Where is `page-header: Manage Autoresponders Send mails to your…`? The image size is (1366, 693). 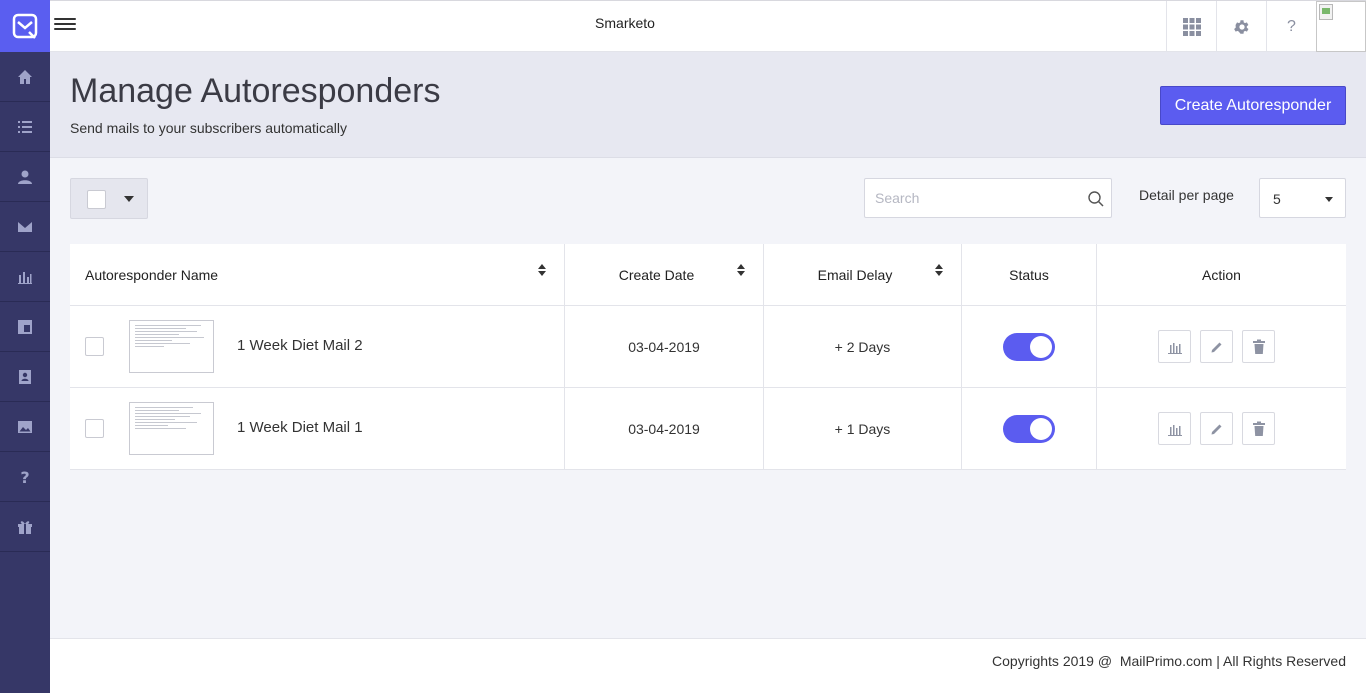 page-header: Manage Autoresponders Send mails to your… is located at coordinates (708, 105).